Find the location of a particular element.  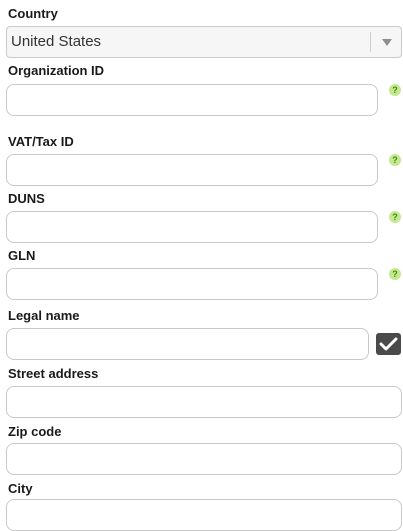

vat-tax-id-label: VAT/Tax ID is located at coordinates (41, 141).